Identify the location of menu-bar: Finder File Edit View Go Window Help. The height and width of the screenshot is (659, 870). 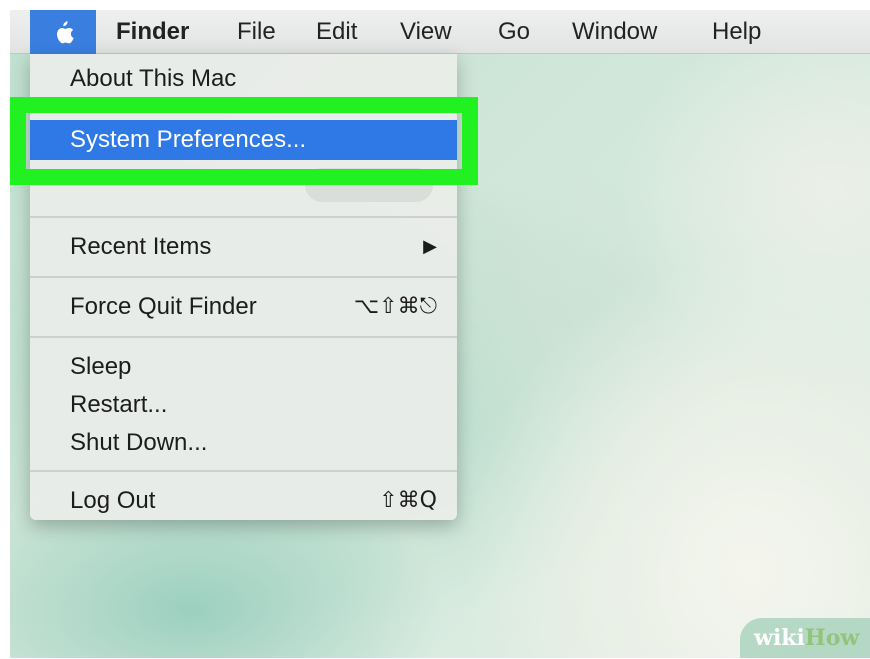
(440, 32).